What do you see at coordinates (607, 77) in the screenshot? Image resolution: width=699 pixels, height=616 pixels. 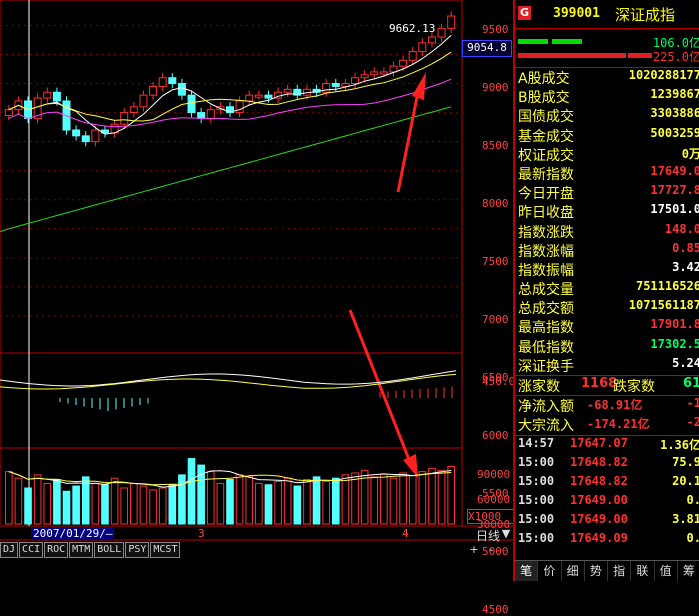 I see `stat-row: A股成交 1020288177` at bounding box center [607, 77].